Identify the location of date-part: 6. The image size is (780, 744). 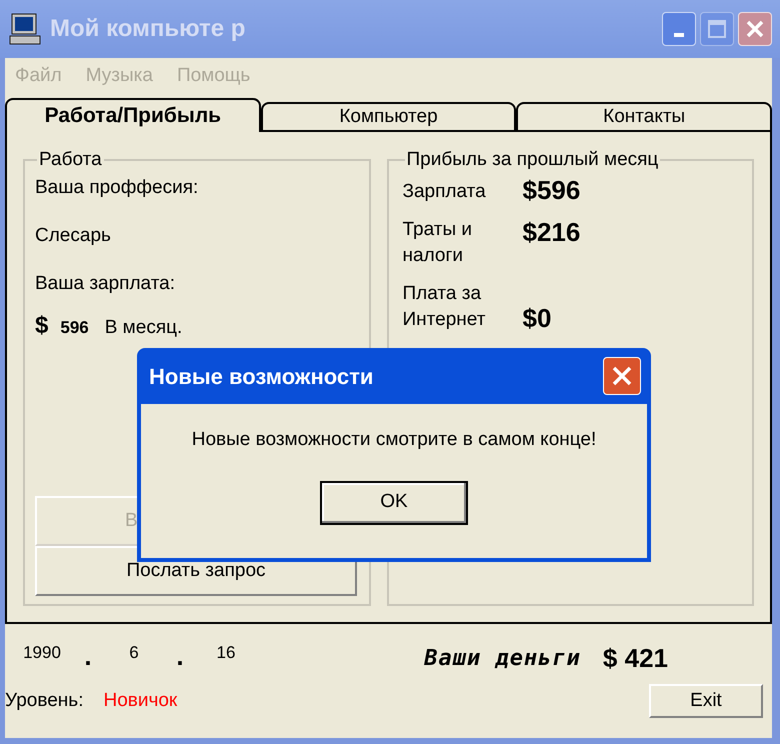
(134, 653).